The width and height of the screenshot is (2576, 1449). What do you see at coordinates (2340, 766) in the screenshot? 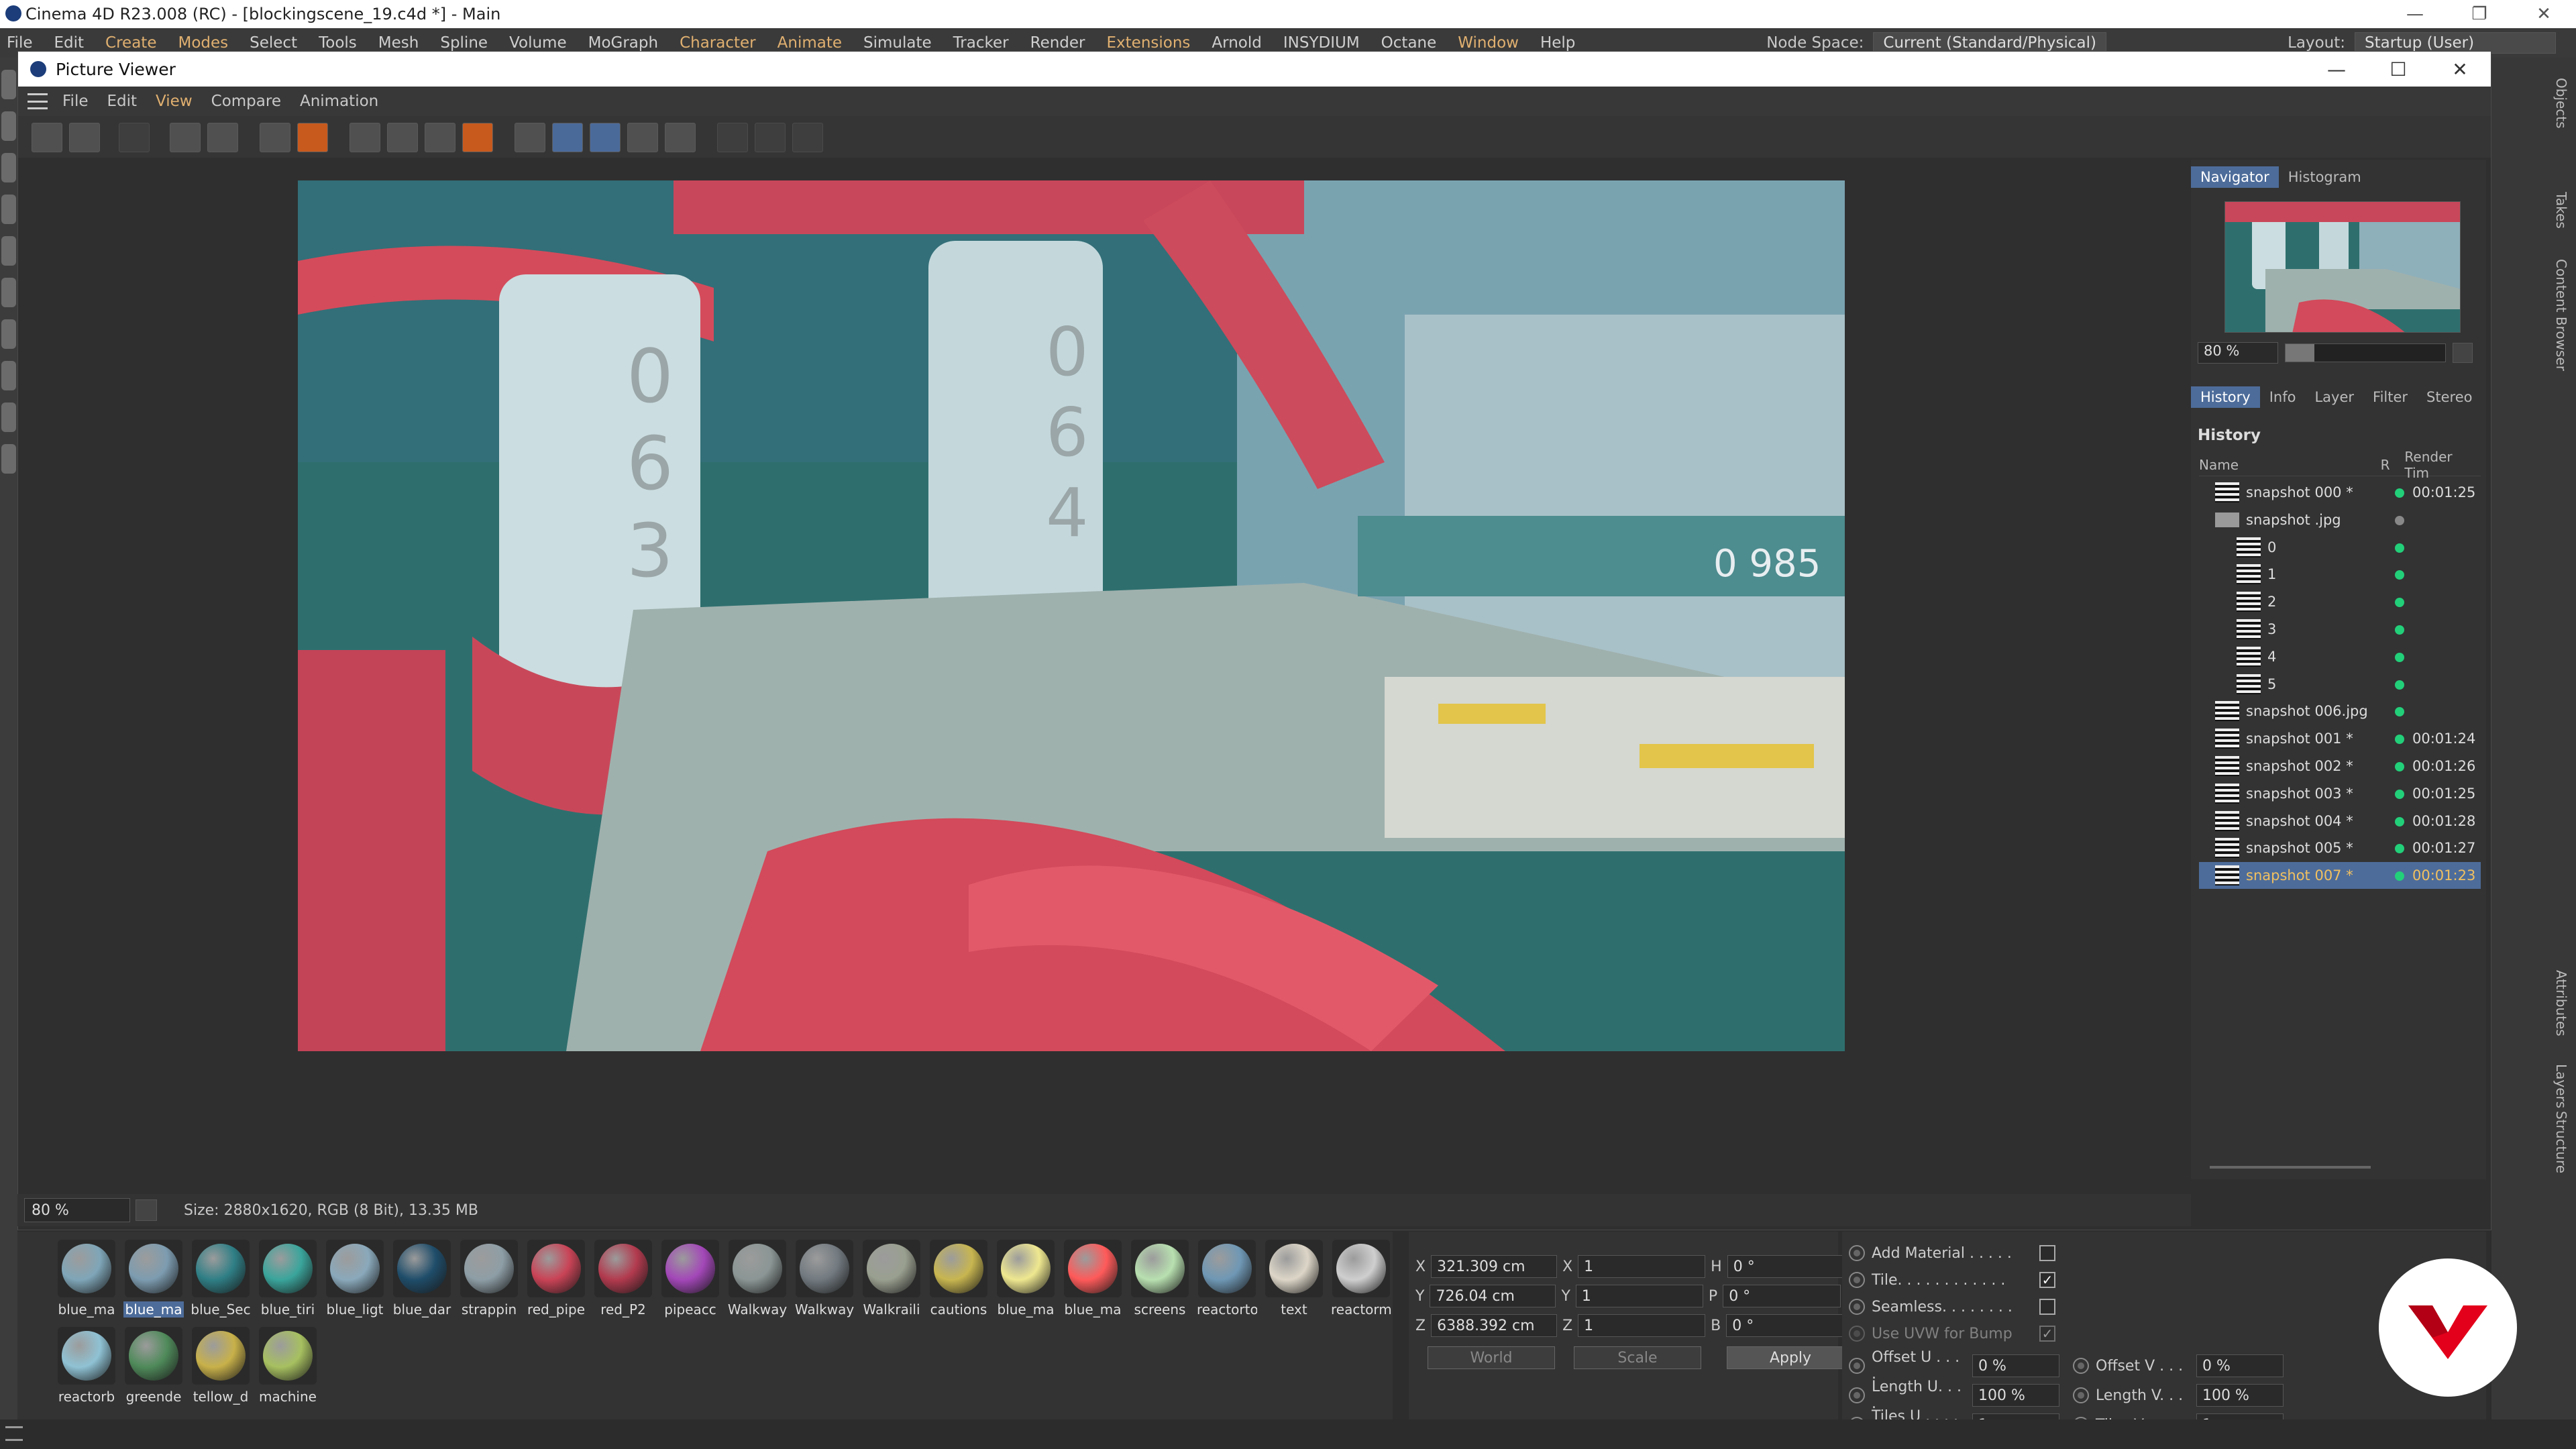
I see `history-row: snapshot 002 * 00:01:26` at bounding box center [2340, 766].